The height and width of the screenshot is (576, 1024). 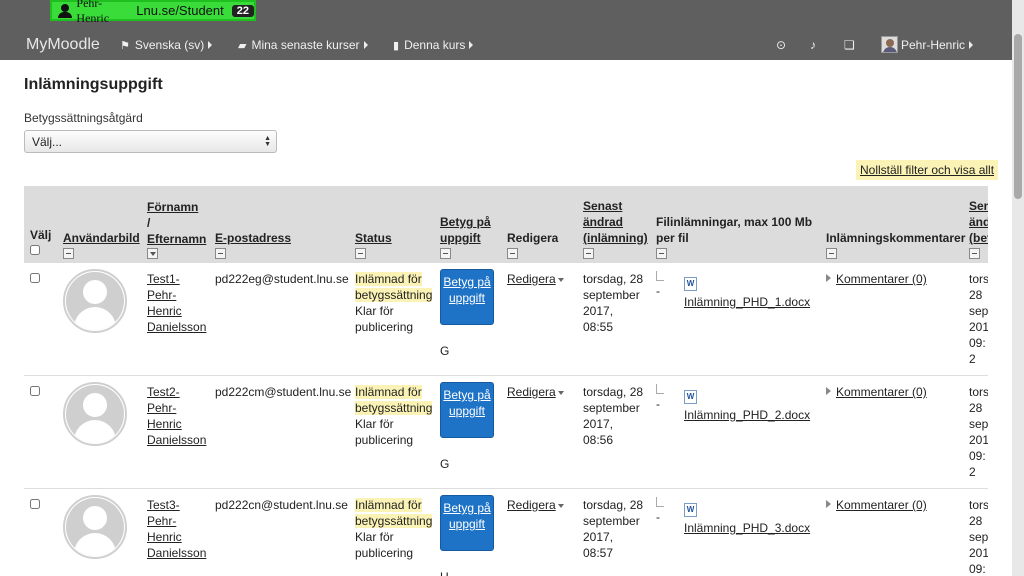 What do you see at coordinates (282, 279) in the screenshot?
I see `student-email: pd222eg@student.lnu.se` at bounding box center [282, 279].